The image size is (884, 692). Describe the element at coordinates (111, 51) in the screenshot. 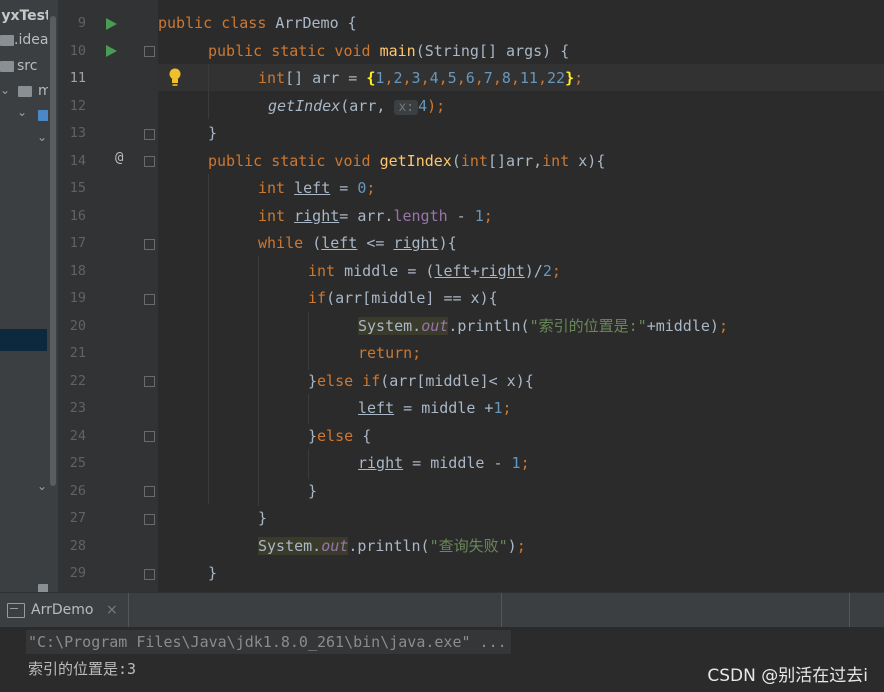

I see `run-main-icon` at that location.